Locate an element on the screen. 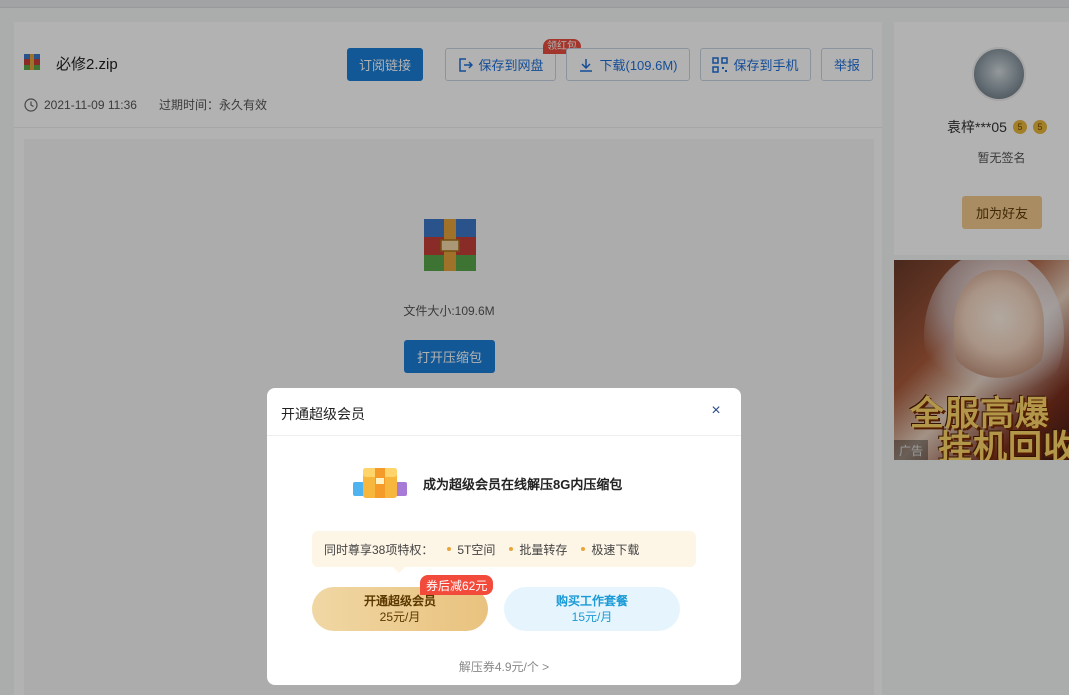 The height and width of the screenshot is (695, 1069). benefits-notch is located at coordinates (399, 570).